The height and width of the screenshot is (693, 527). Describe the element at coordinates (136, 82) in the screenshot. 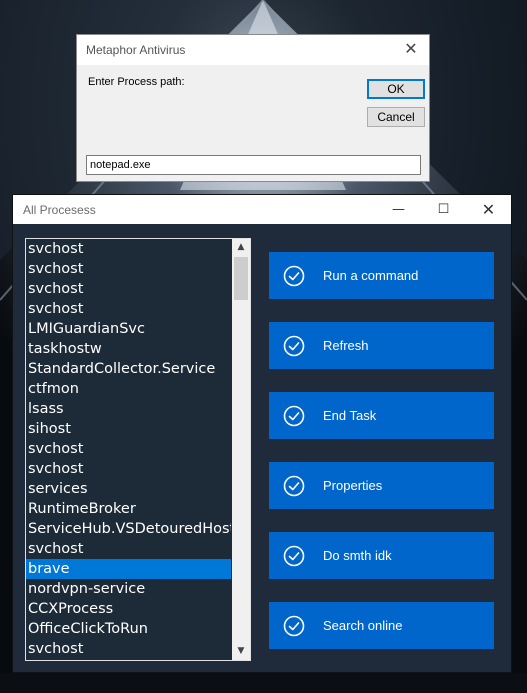

I see `dialog-prompt: Enter Process path:` at that location.